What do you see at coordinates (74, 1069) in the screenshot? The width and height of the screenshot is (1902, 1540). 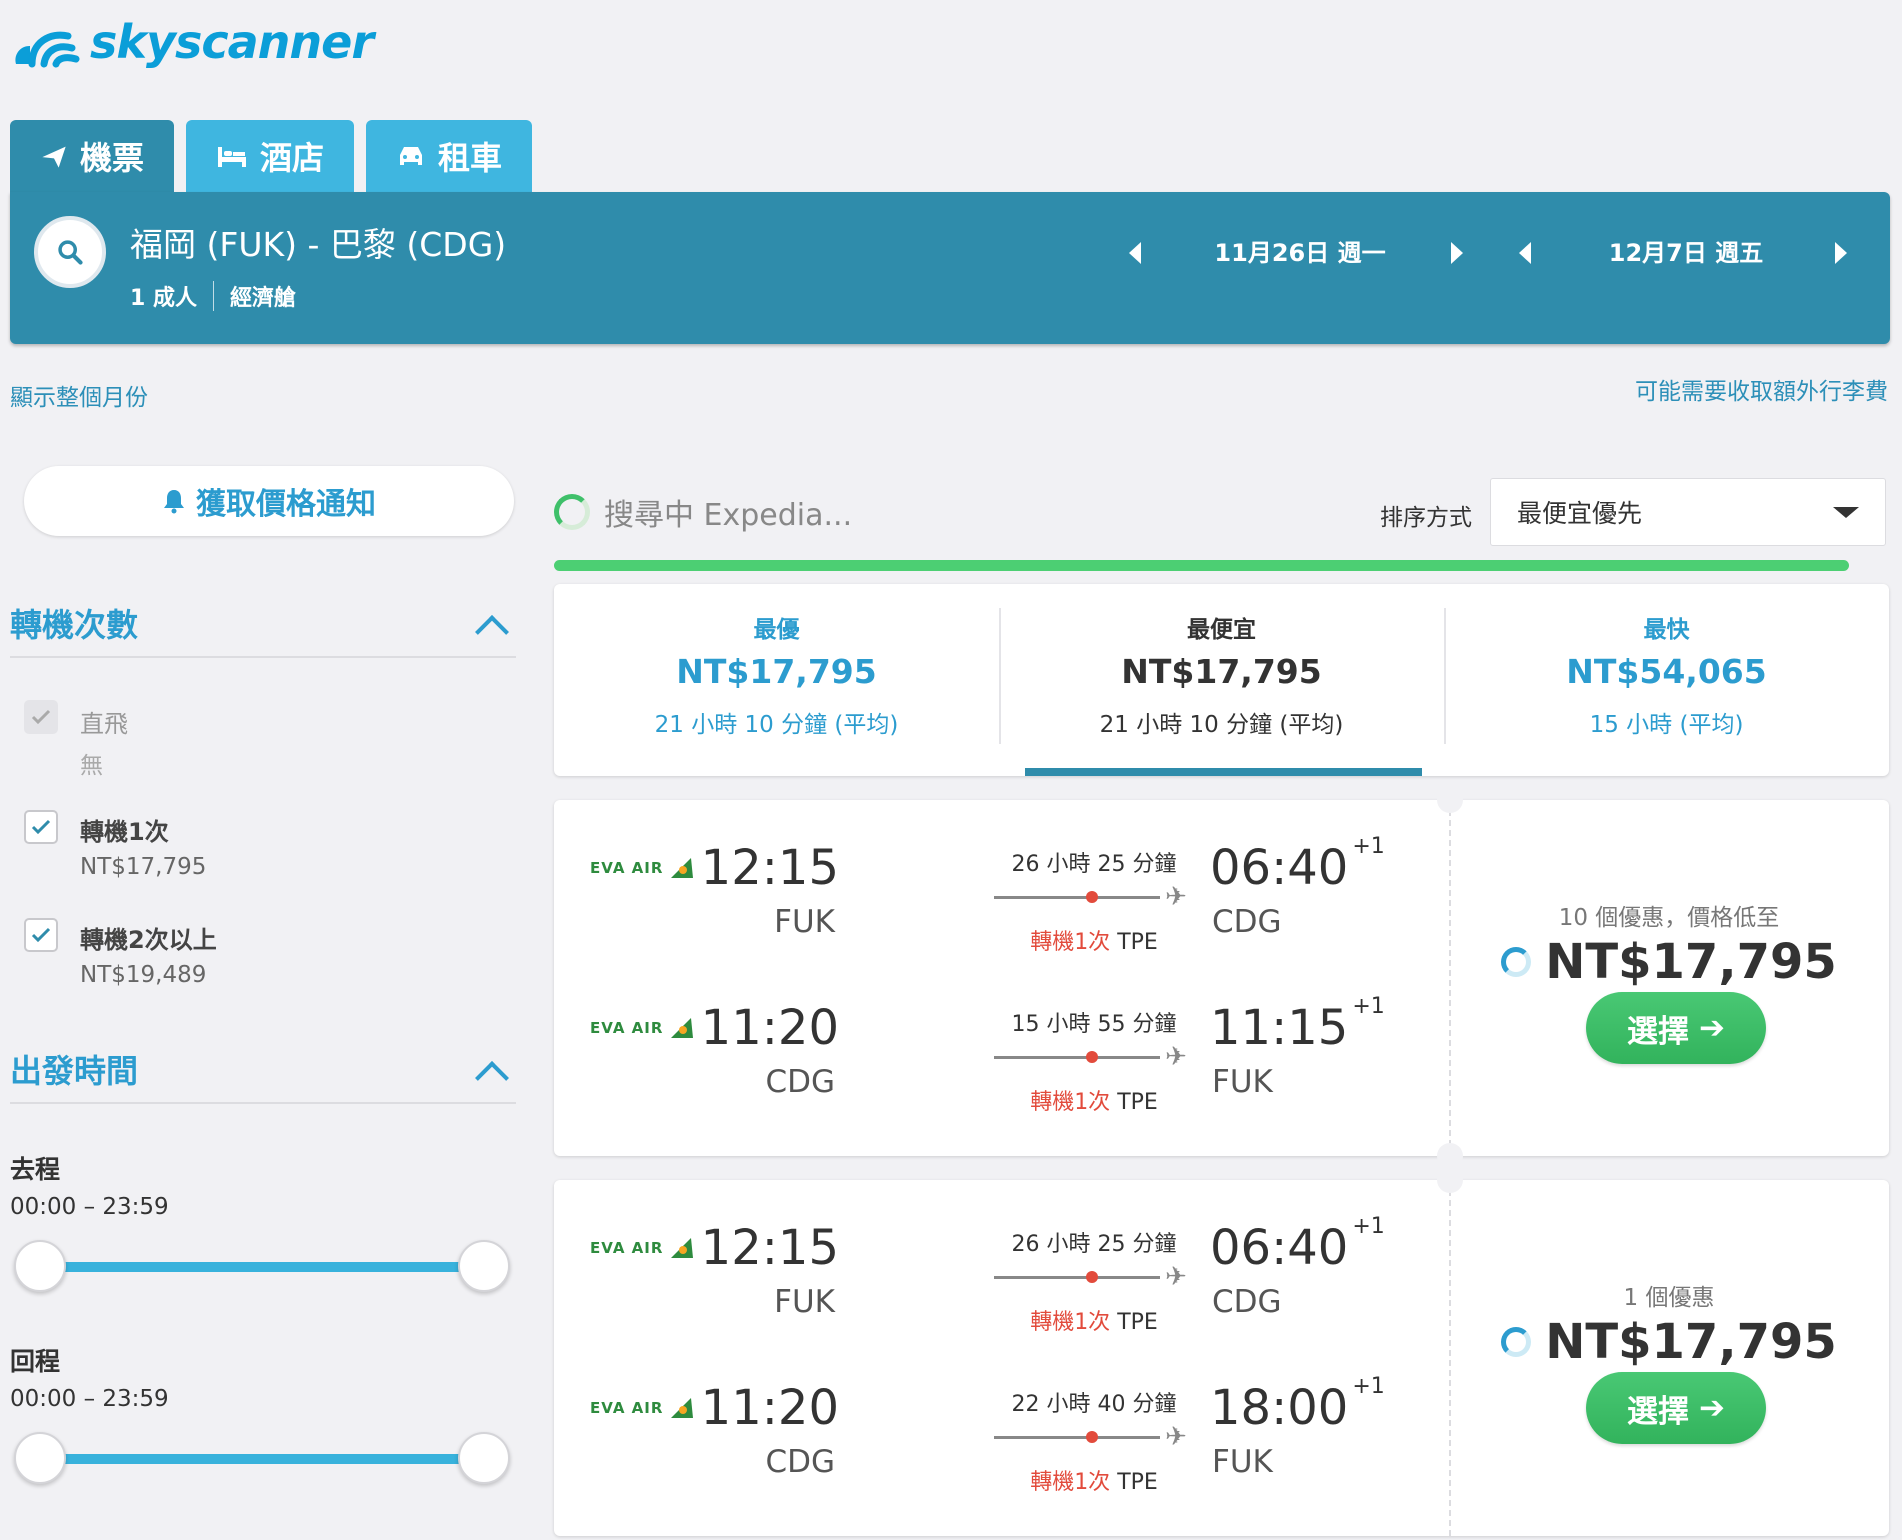 I see `departure-time-filter-title: 出發時間` at bounding box center [74, 1069].